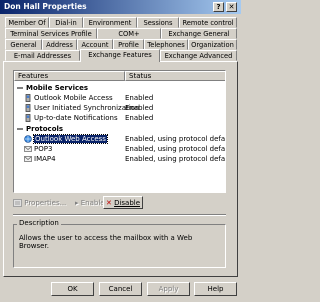 The height and width of the screenshot is (302, 320). I want to click on tab-sessions: Sessions, so click(158, 22).